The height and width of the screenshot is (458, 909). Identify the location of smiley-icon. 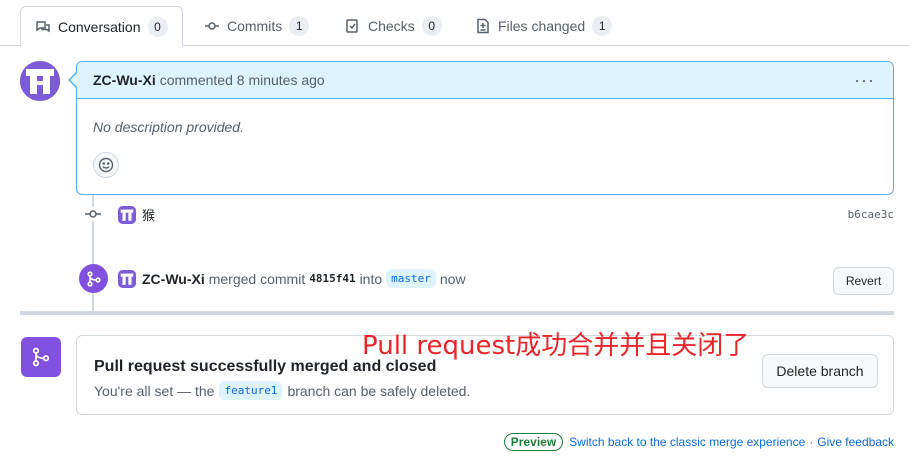
(106, 165).